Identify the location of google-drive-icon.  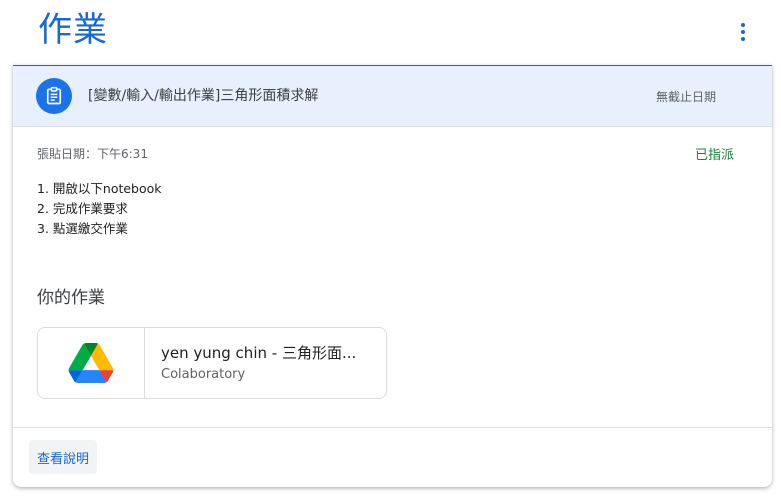
(91, 363).